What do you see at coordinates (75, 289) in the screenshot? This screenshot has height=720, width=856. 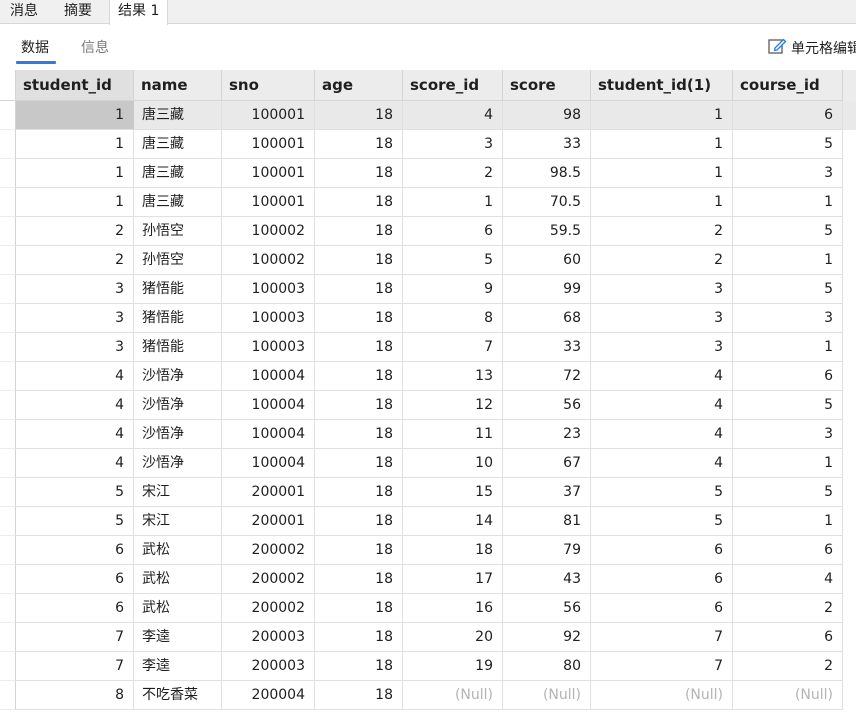 I see `cell-student-id: 3` at bounding box center [75, 289].